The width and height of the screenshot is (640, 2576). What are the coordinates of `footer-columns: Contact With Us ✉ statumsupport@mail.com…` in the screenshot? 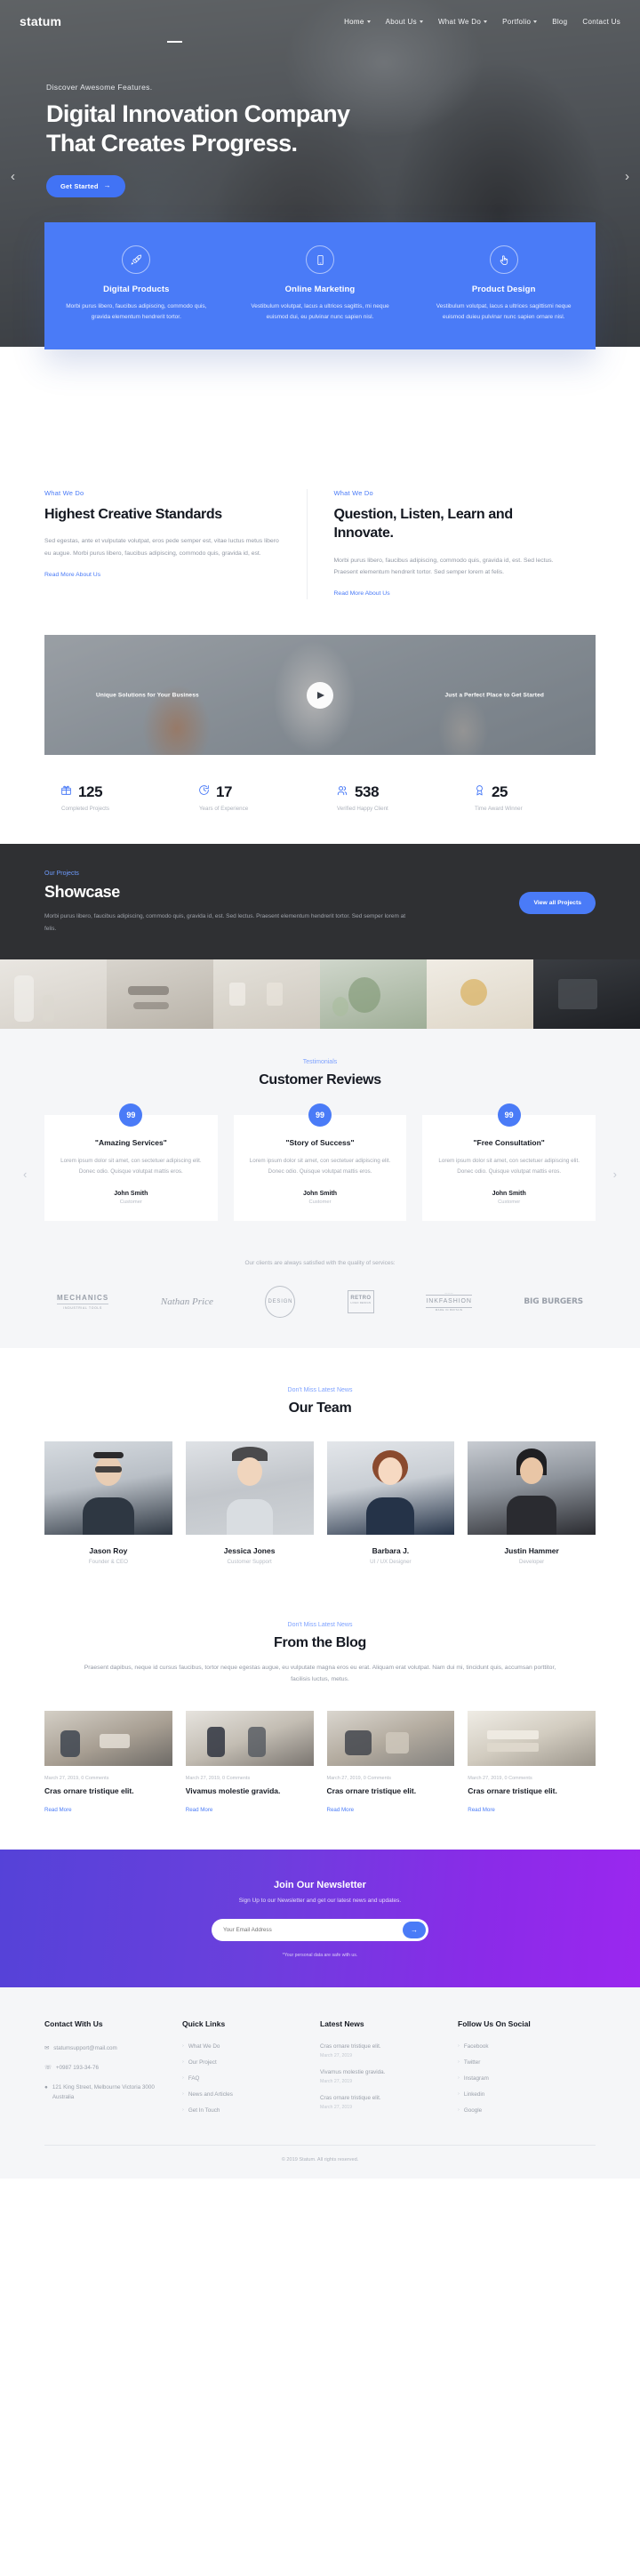 It's located at (320, 2071).